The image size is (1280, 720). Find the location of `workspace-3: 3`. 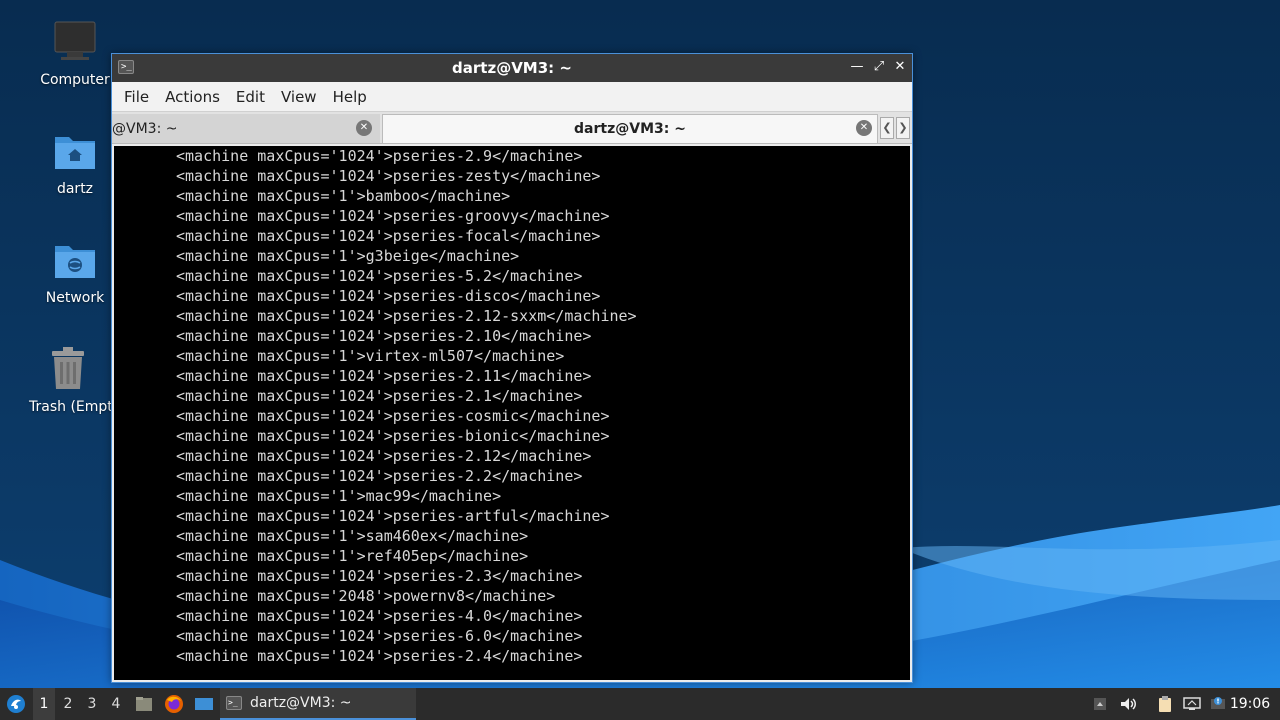

workspace-3: 3 is located at coordinates (92, 704).